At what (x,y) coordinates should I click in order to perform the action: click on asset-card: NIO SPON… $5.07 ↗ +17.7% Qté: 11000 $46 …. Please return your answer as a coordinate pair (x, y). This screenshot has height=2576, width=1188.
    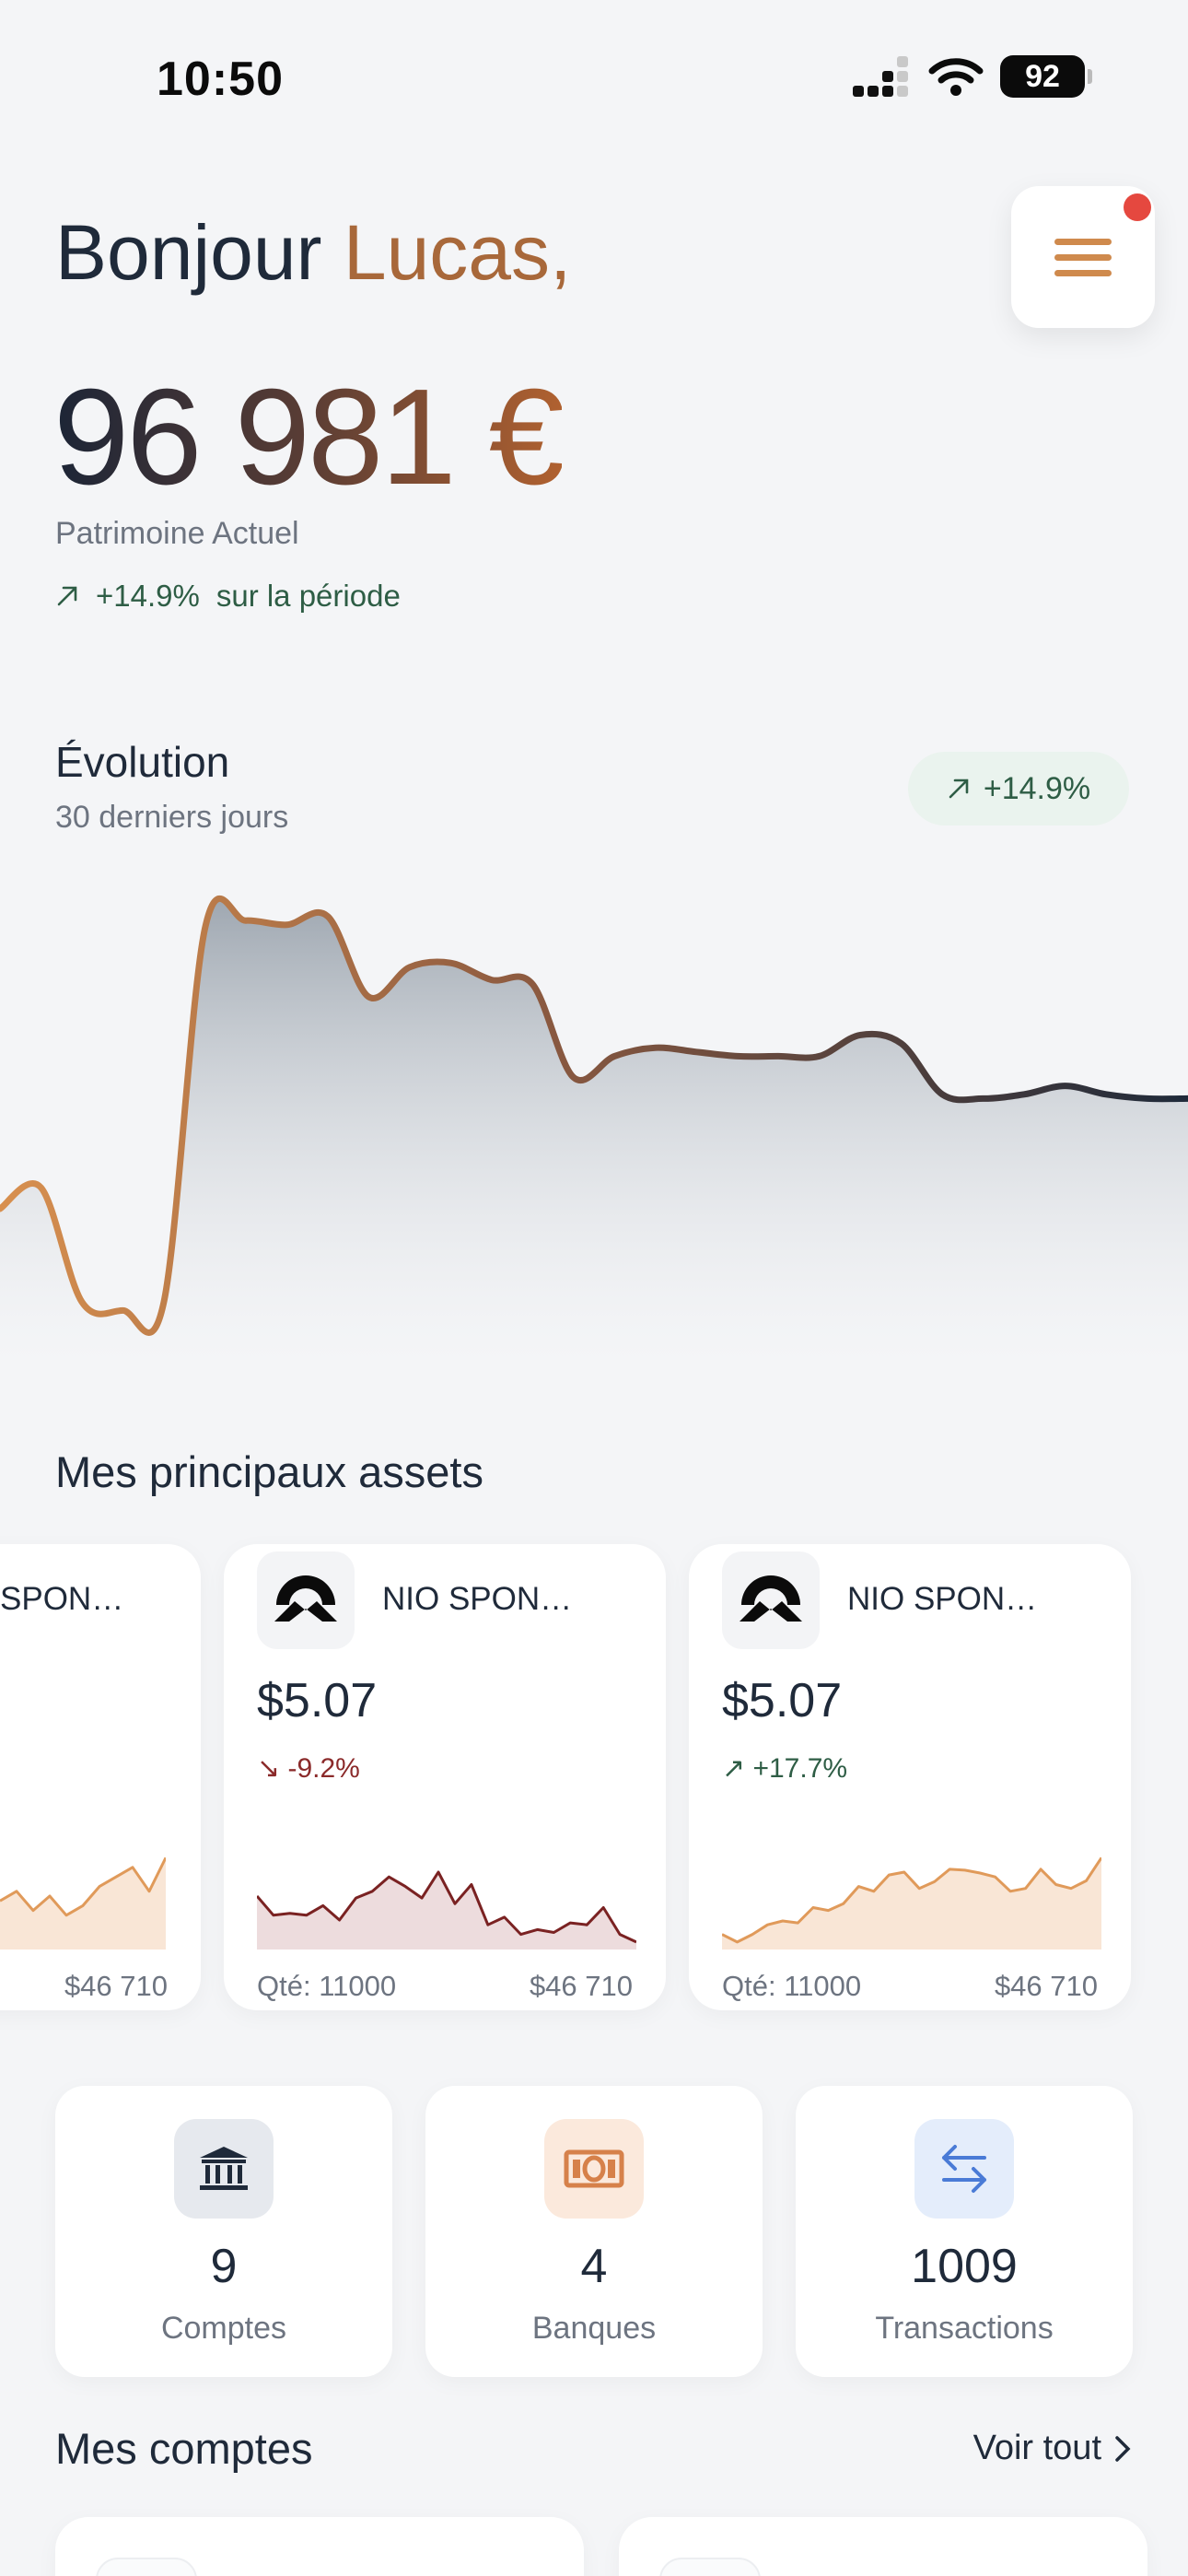
    Looking at the image, I should click on (910, 1777).